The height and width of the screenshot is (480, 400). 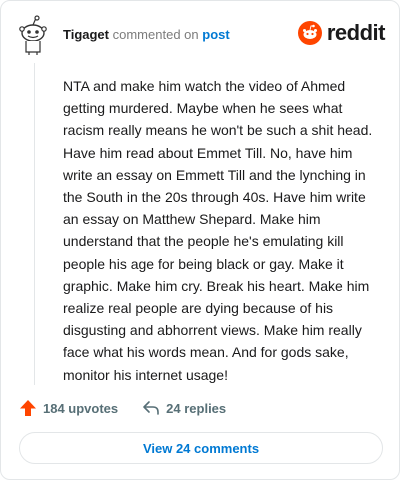 I want to click on view-comments-button: View 24 comments, so click(x=201, y=448).